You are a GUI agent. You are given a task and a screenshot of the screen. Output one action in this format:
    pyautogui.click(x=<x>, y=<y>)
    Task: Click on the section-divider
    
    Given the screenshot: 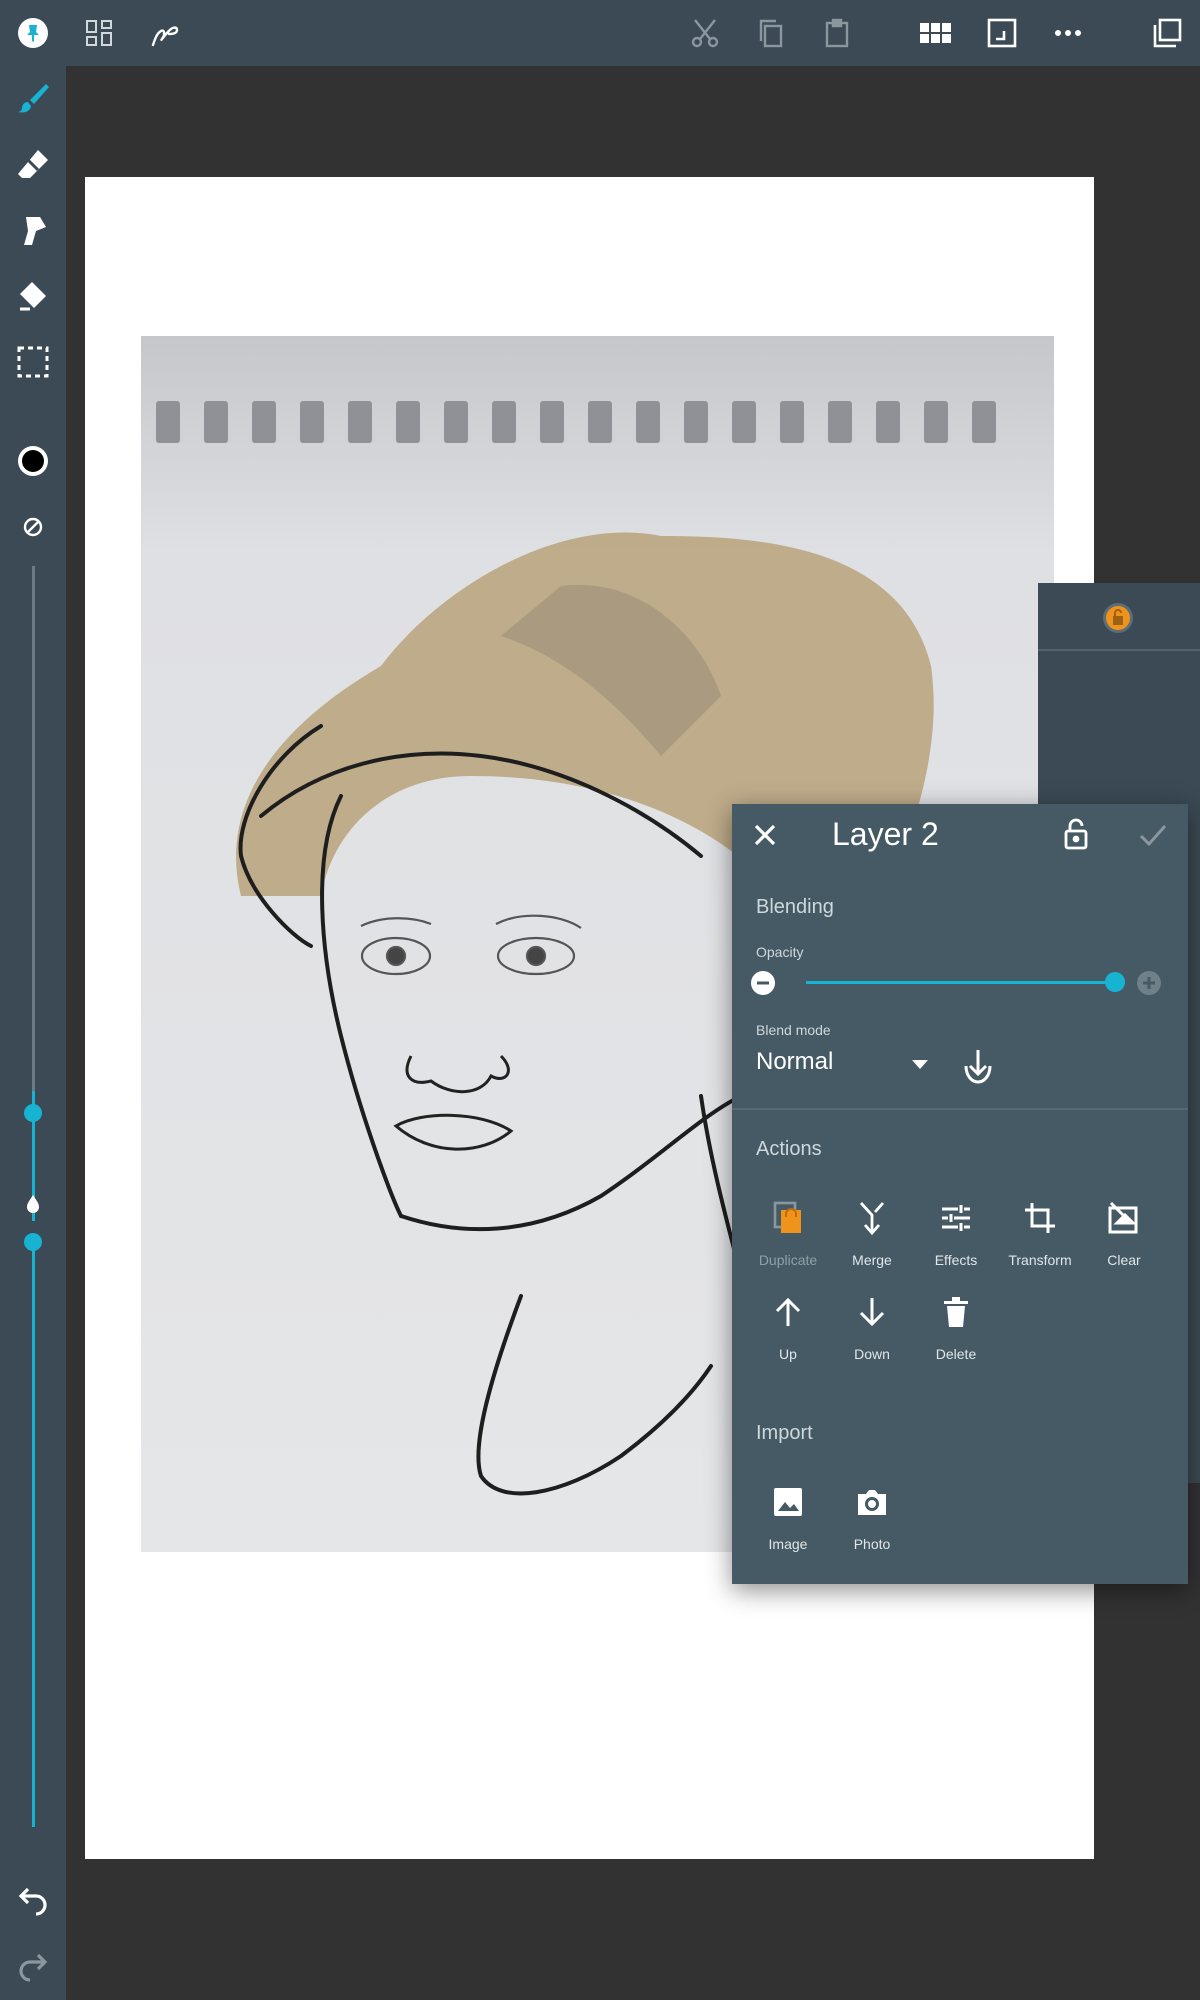 What is the action you would take?
    pyautogui.click(x=960, y=1109)
    